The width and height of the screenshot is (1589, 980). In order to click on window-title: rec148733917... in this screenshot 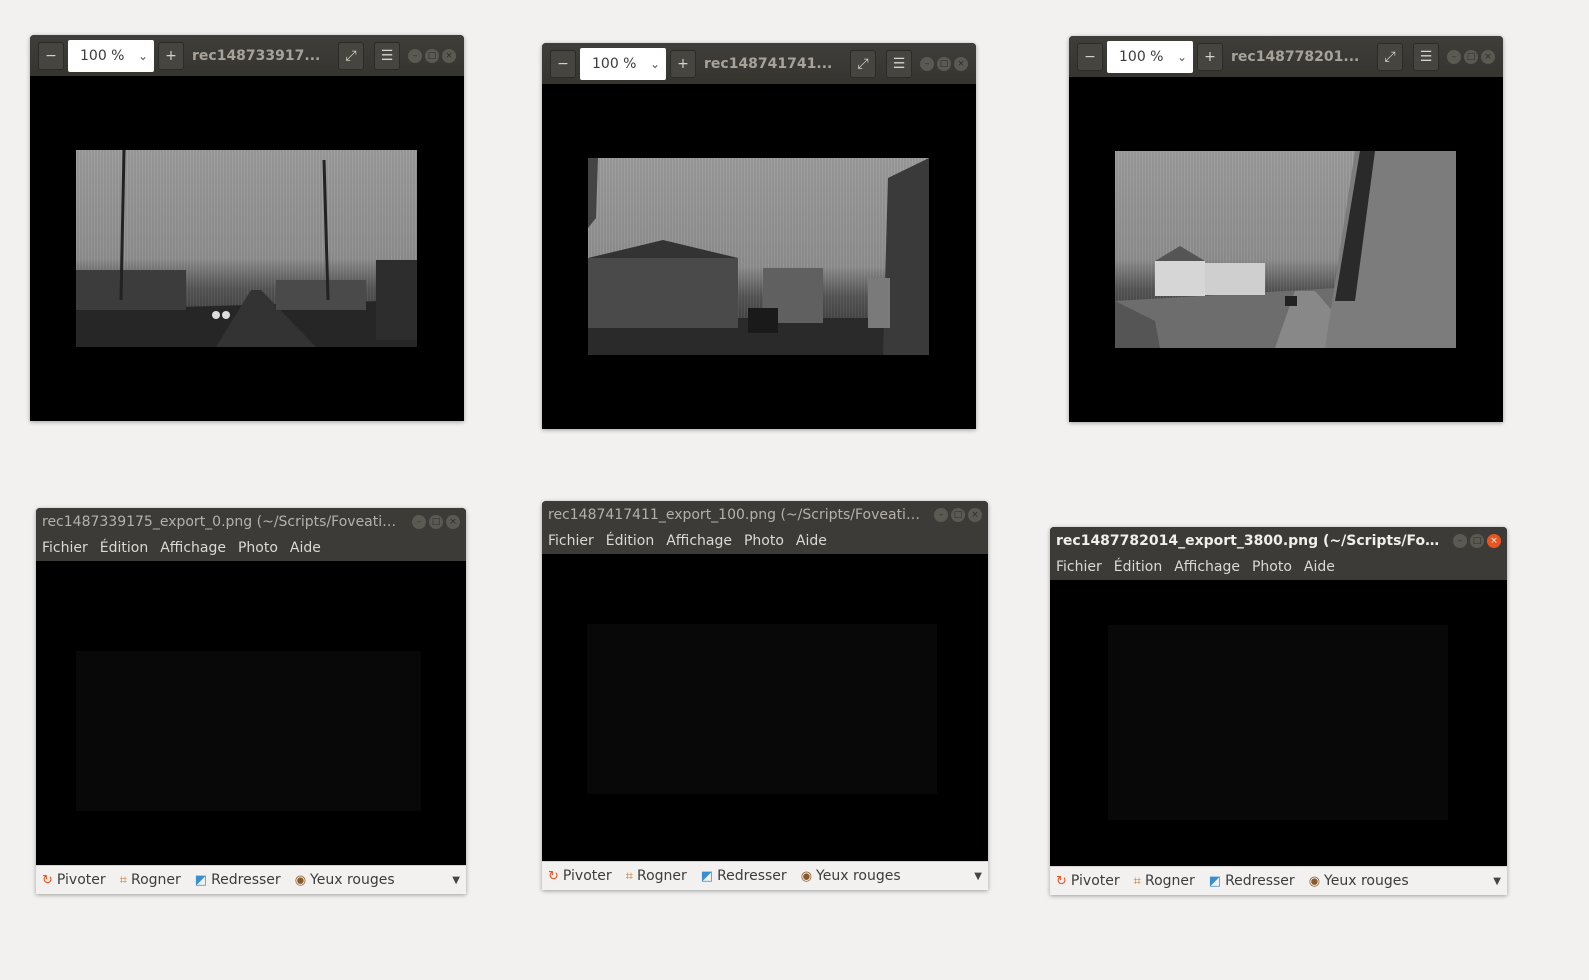, I will do `click(256, 55)`.